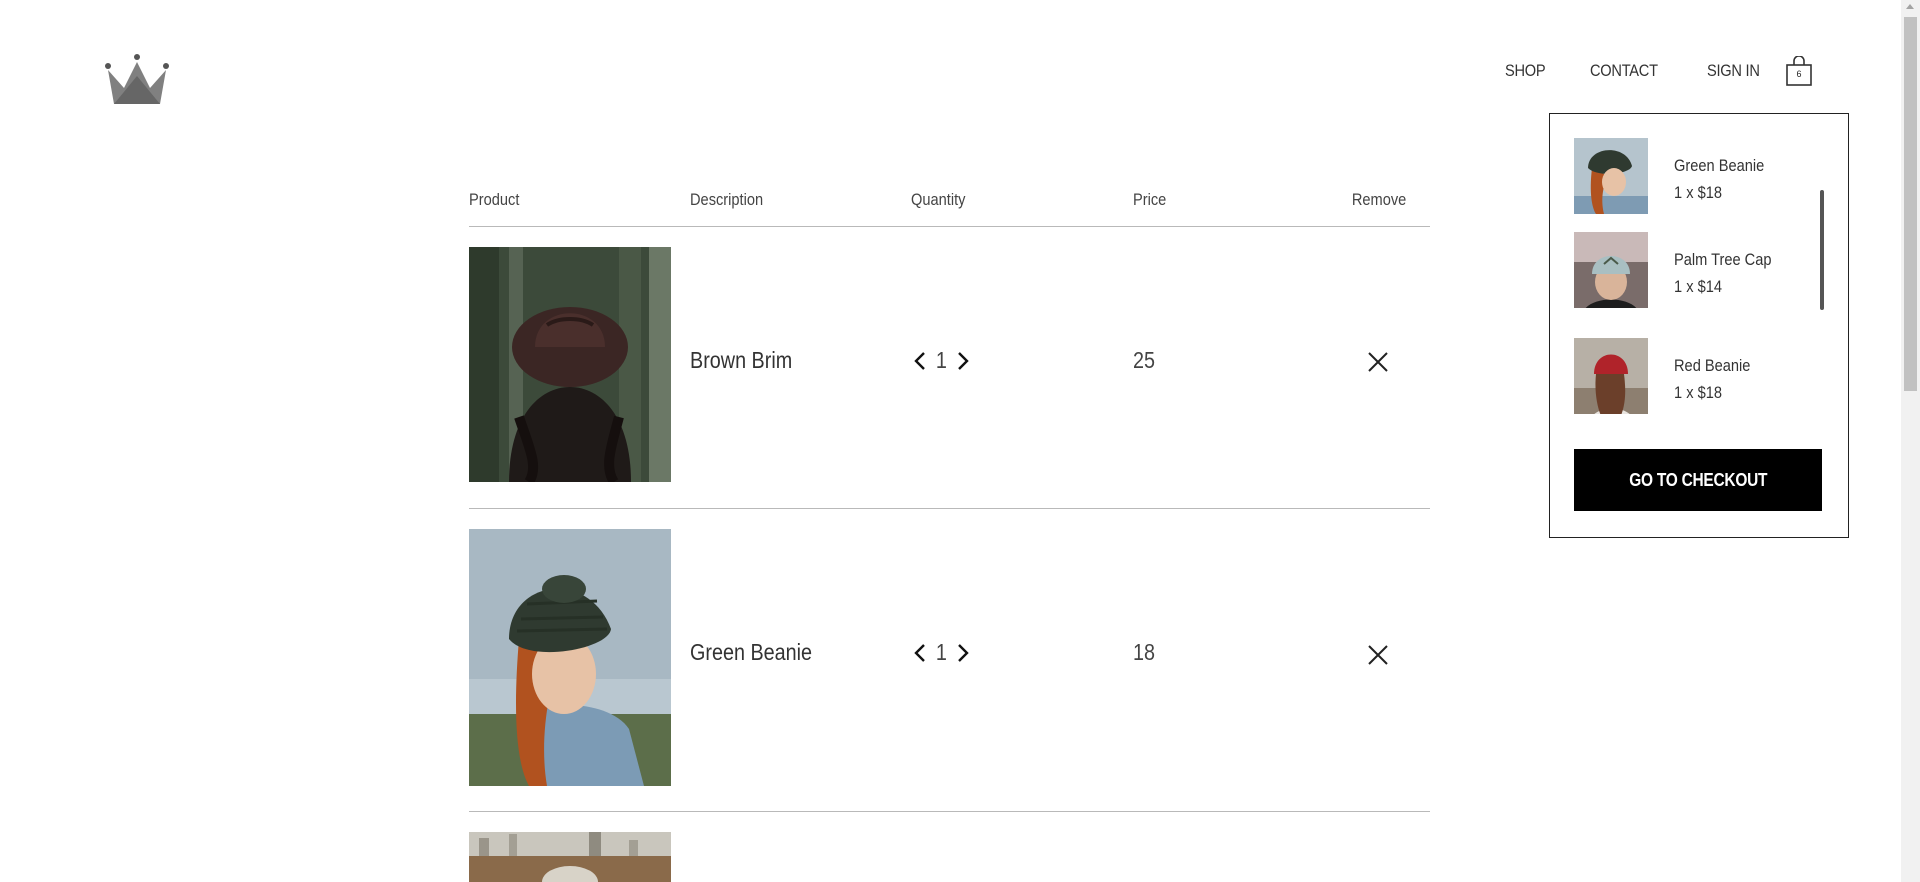 This screenshot has width=1920, height=882. I want to click on header-remove: Remove, so click(1378, 199).